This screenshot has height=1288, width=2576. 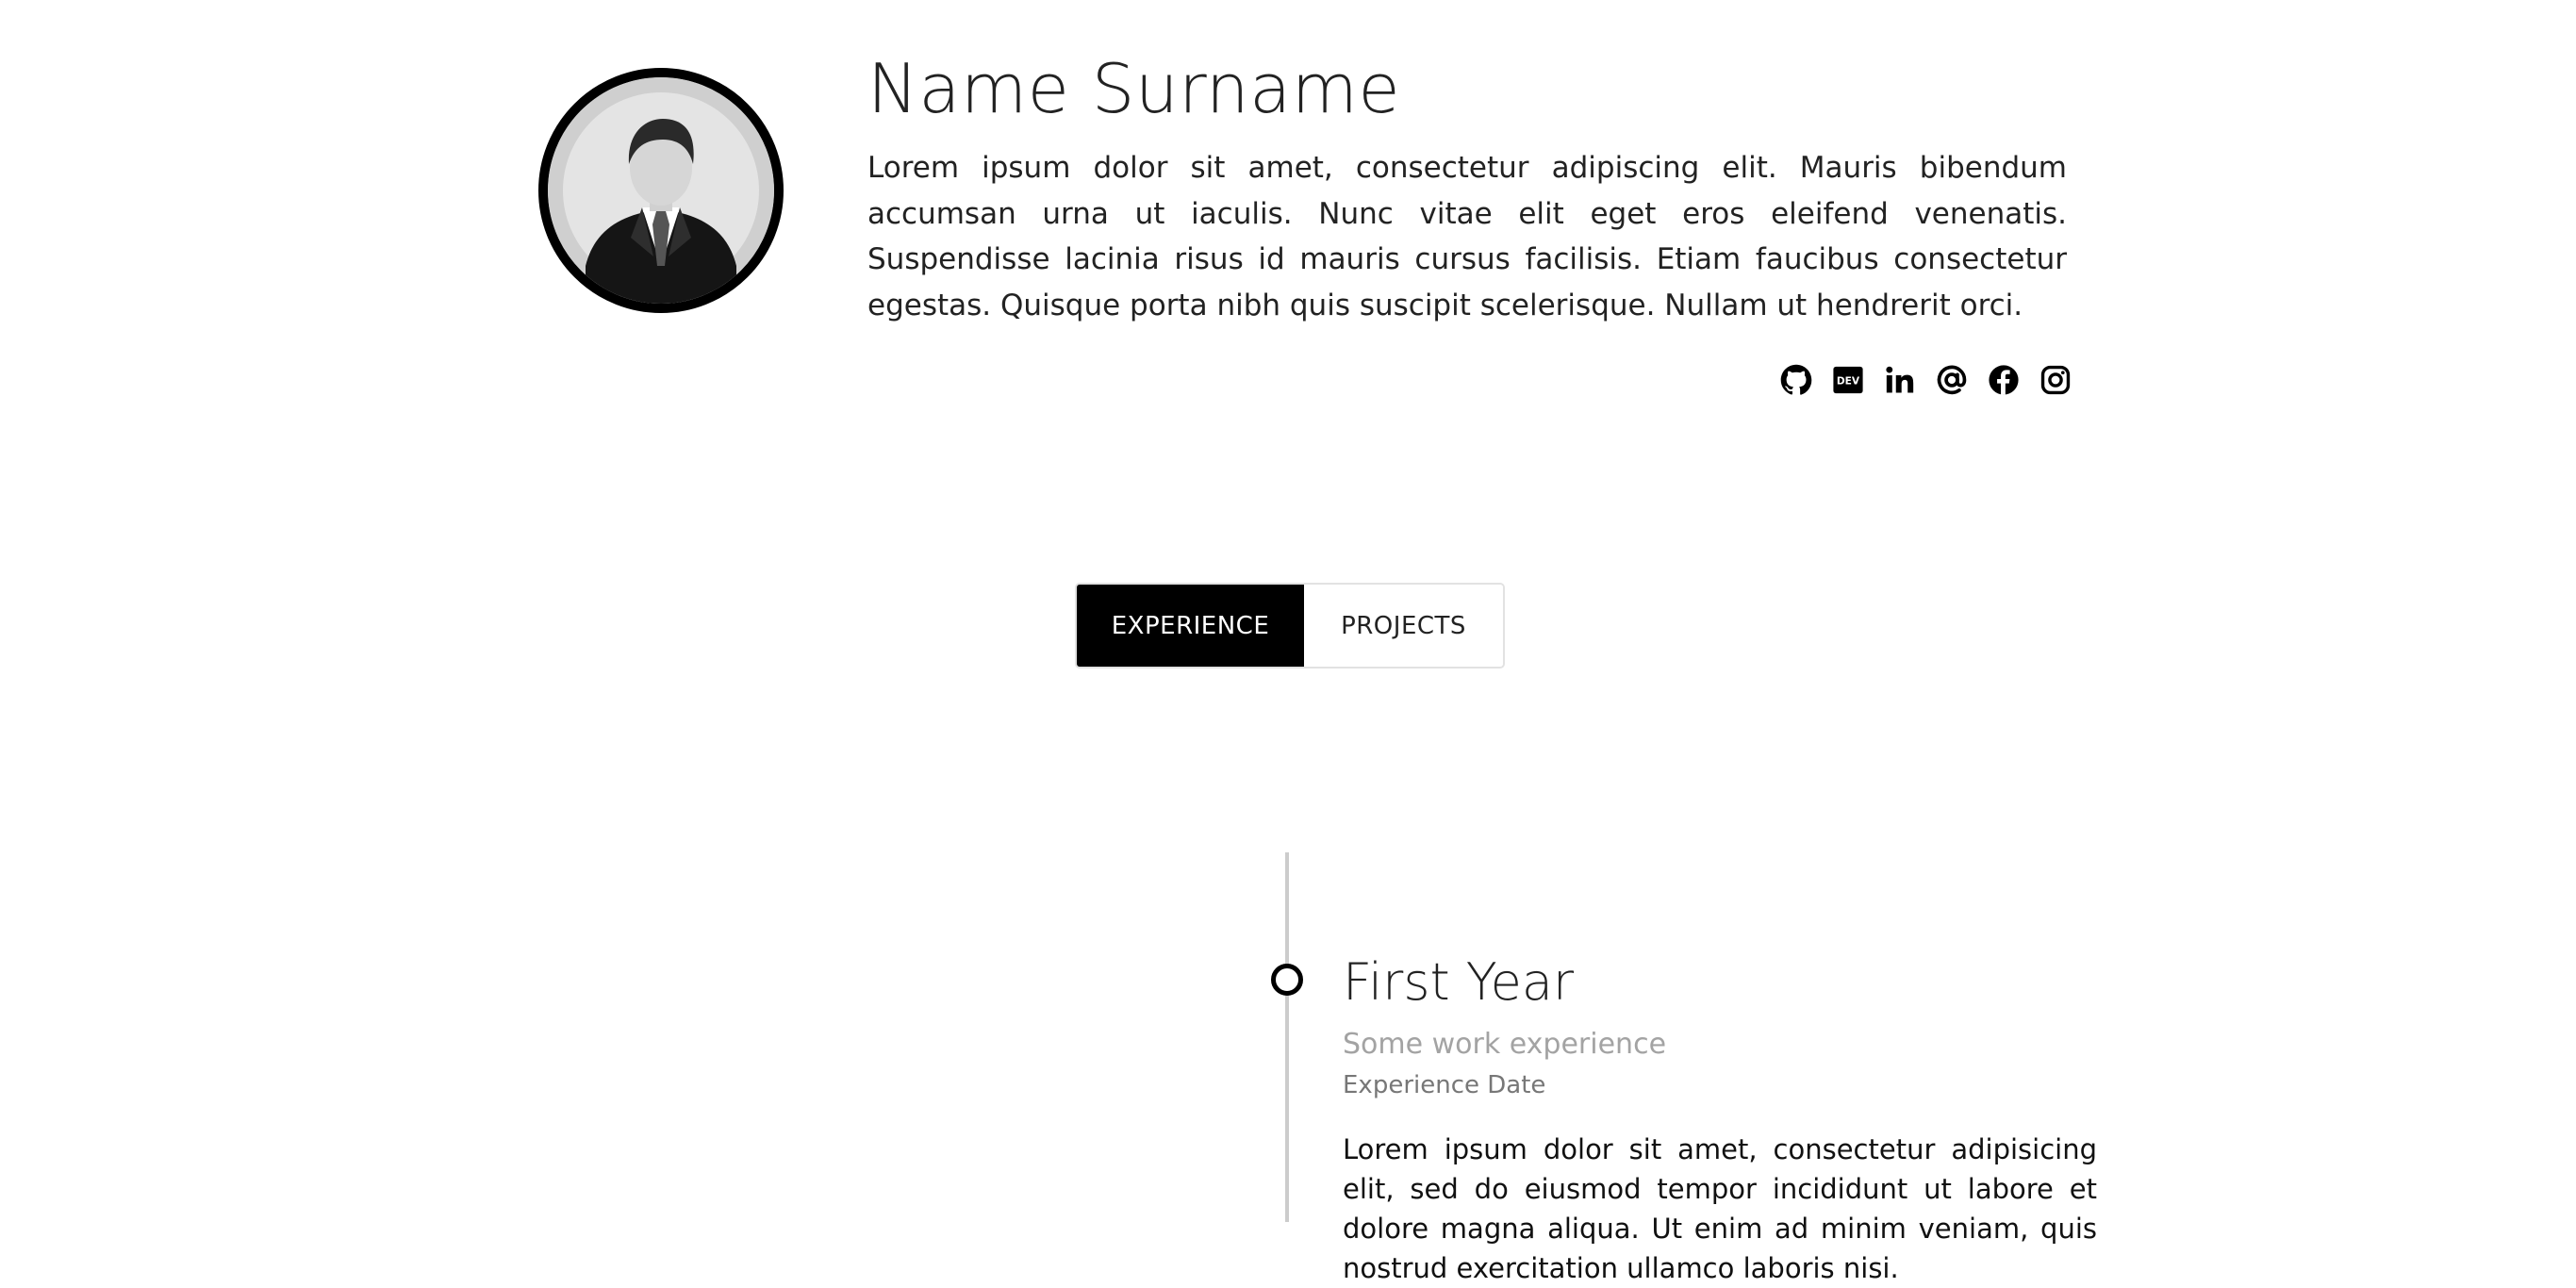 I want to click on github-icon, so click(x=1796, y=379).